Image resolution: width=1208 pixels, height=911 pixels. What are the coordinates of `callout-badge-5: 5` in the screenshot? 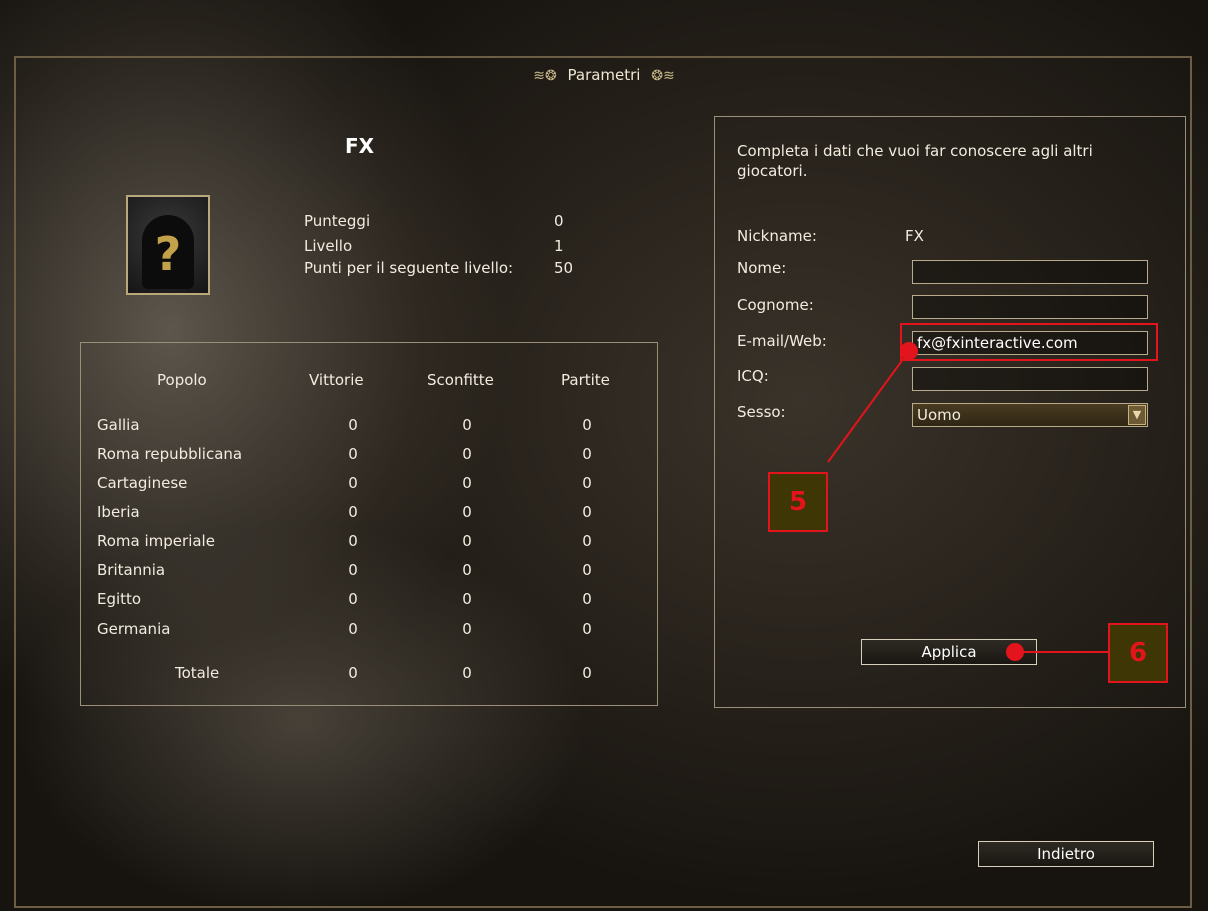 It's located at (798, 502).